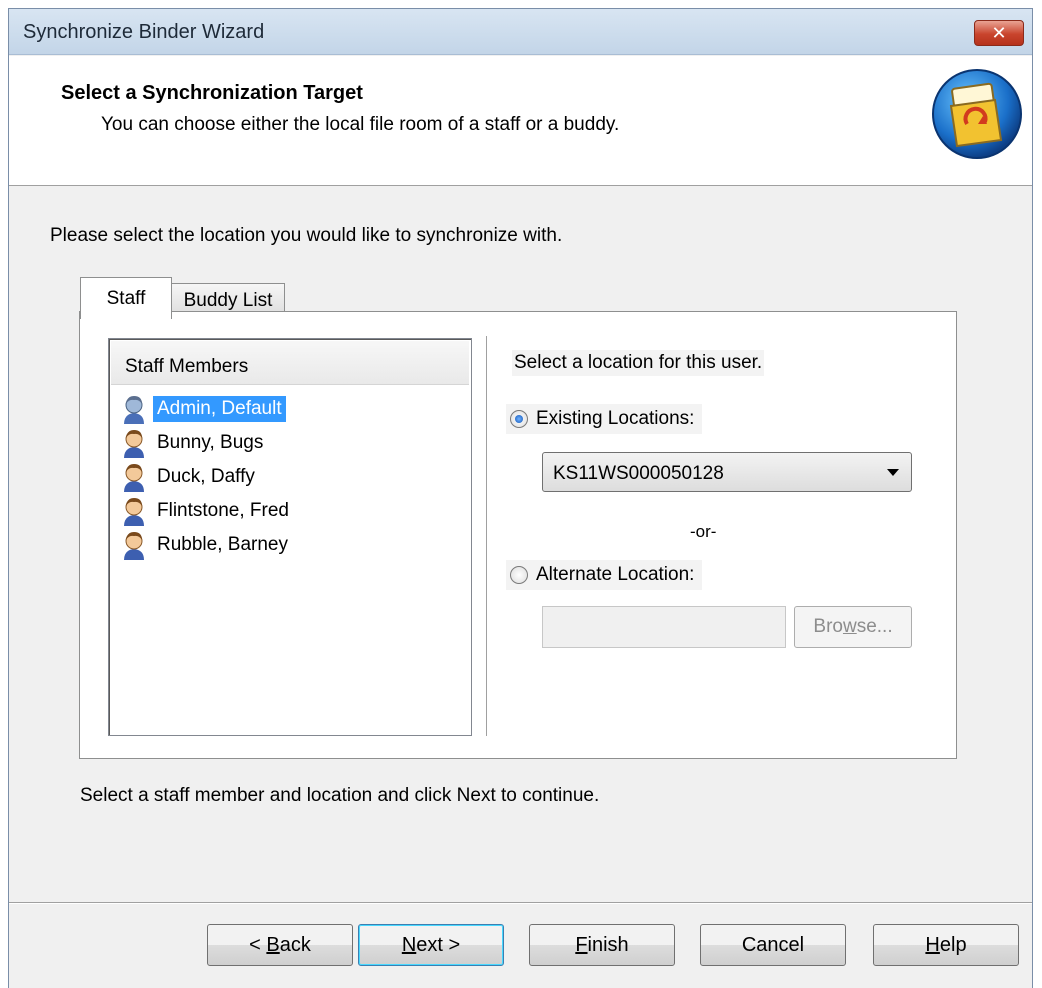  Describe the element at coordinates (520, 903) in the screenshot. I see `footer-divider` at that location.